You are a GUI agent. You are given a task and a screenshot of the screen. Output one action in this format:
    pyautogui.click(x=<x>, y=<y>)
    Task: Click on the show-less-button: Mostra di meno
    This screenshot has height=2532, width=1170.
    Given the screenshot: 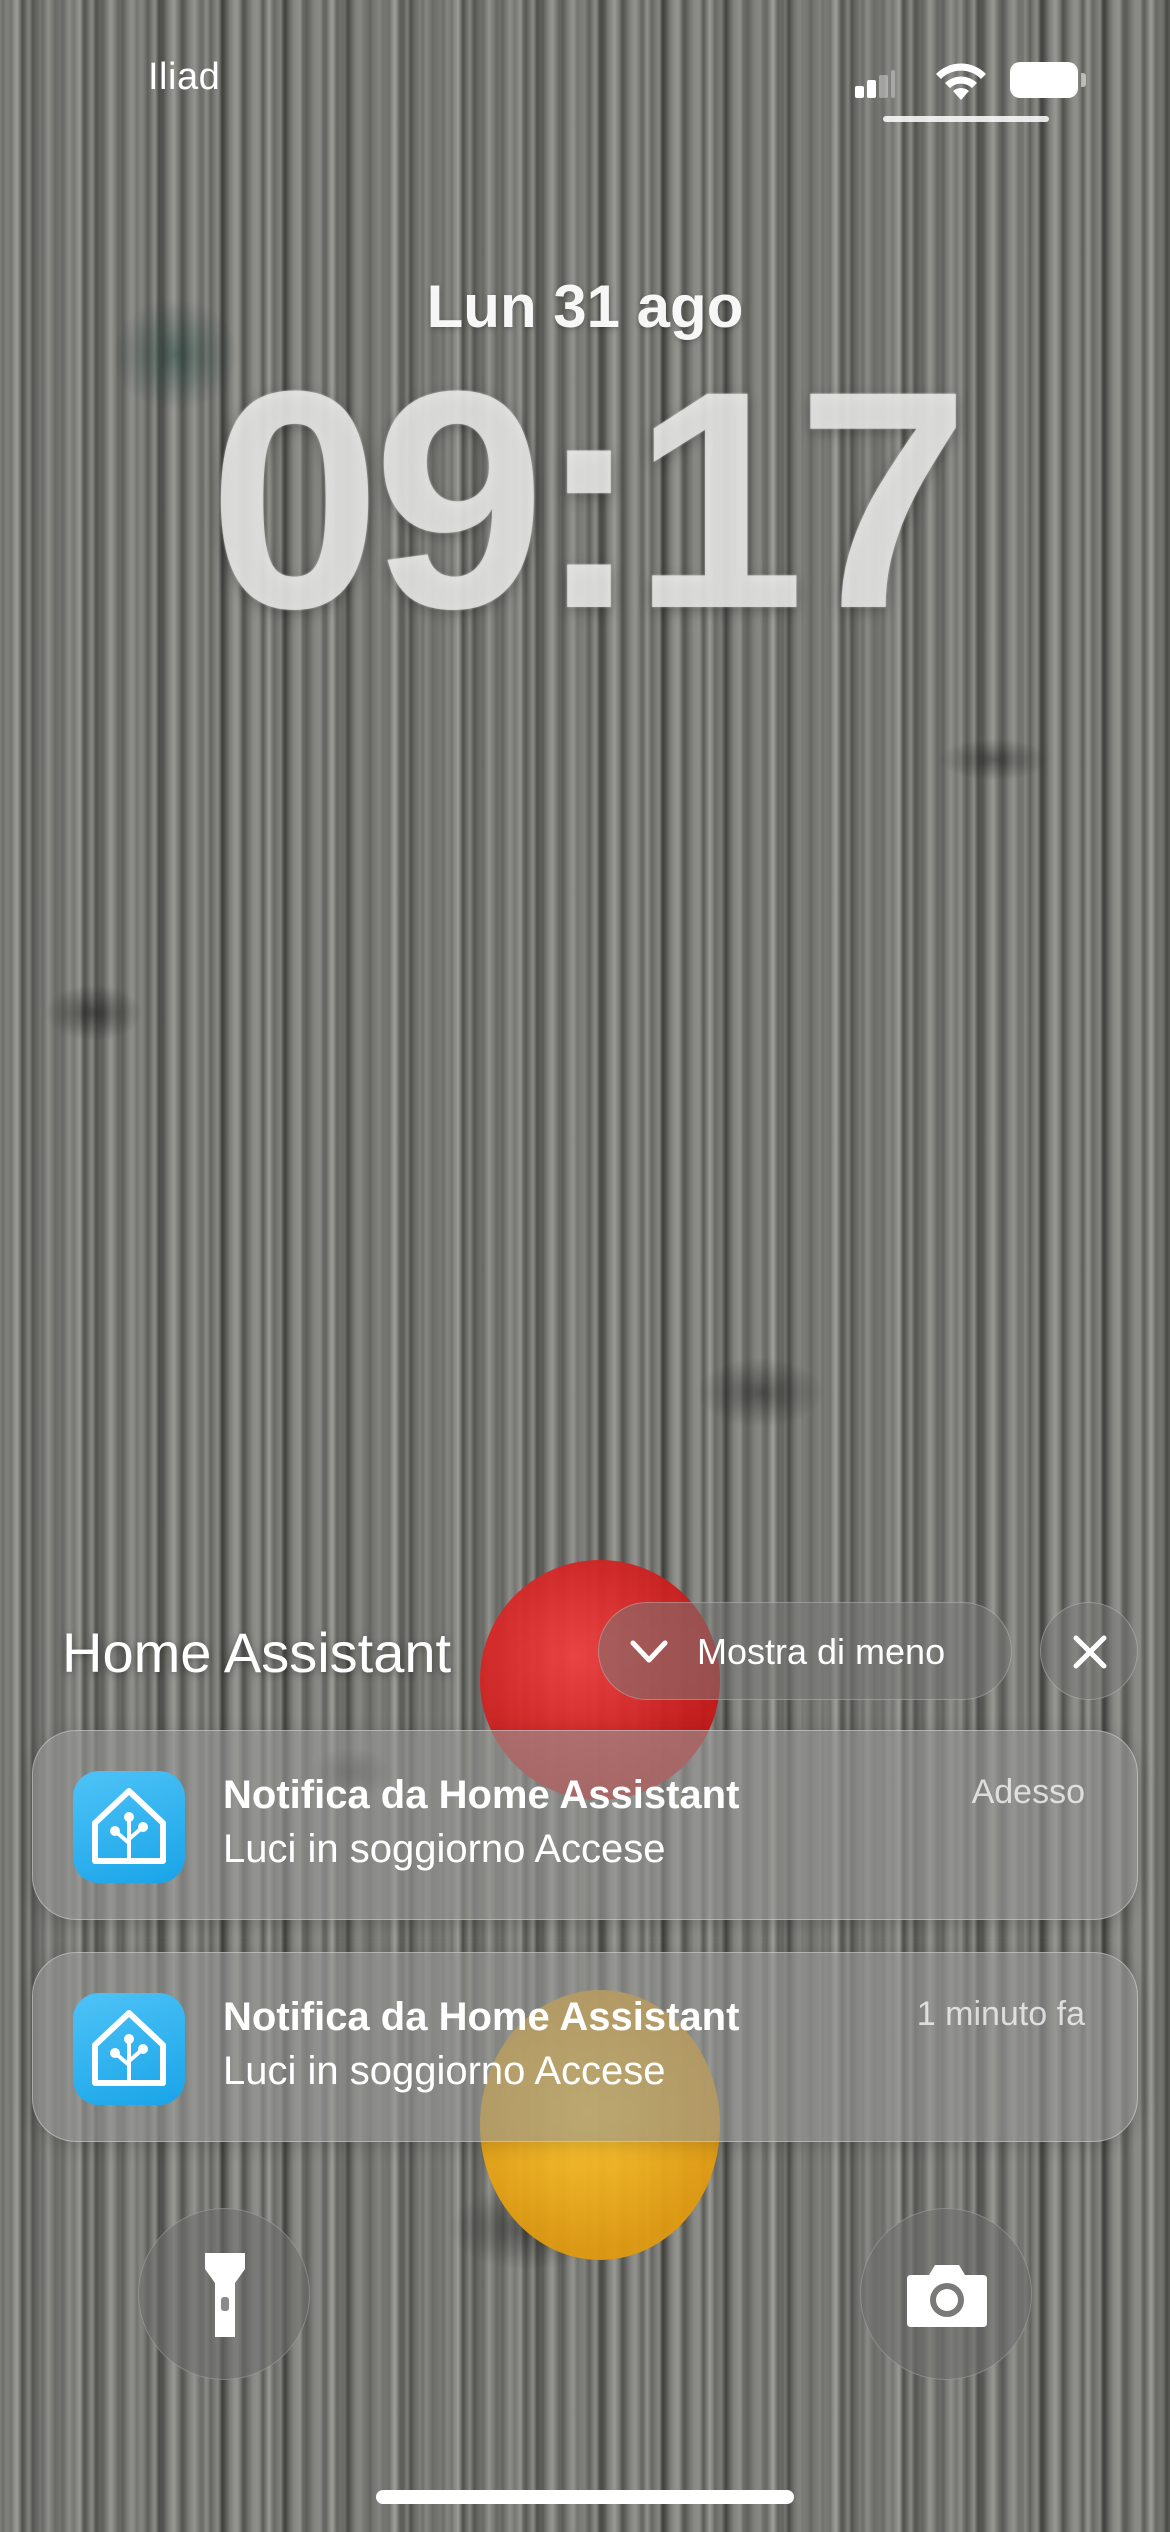 What is the action you would take?
    pyautogui.click(x=805, y=1651)
    